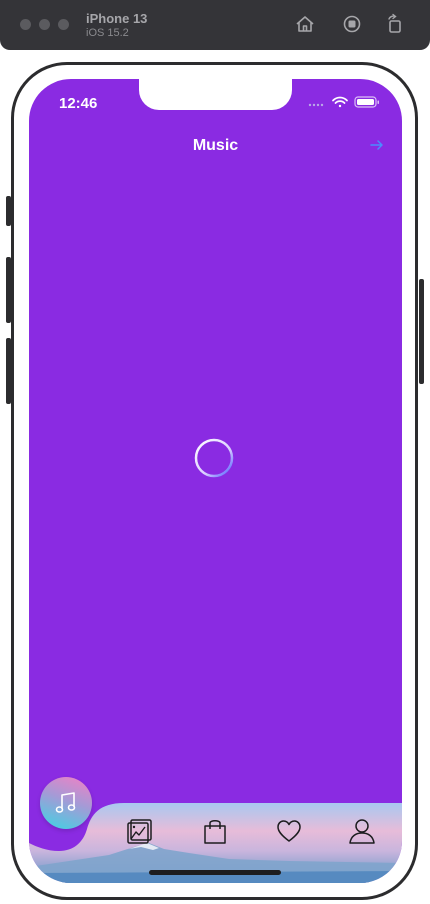 Image resolution: width=430 pixels, height=904 pixels. I want to click on status-icons, so click(343, 102).